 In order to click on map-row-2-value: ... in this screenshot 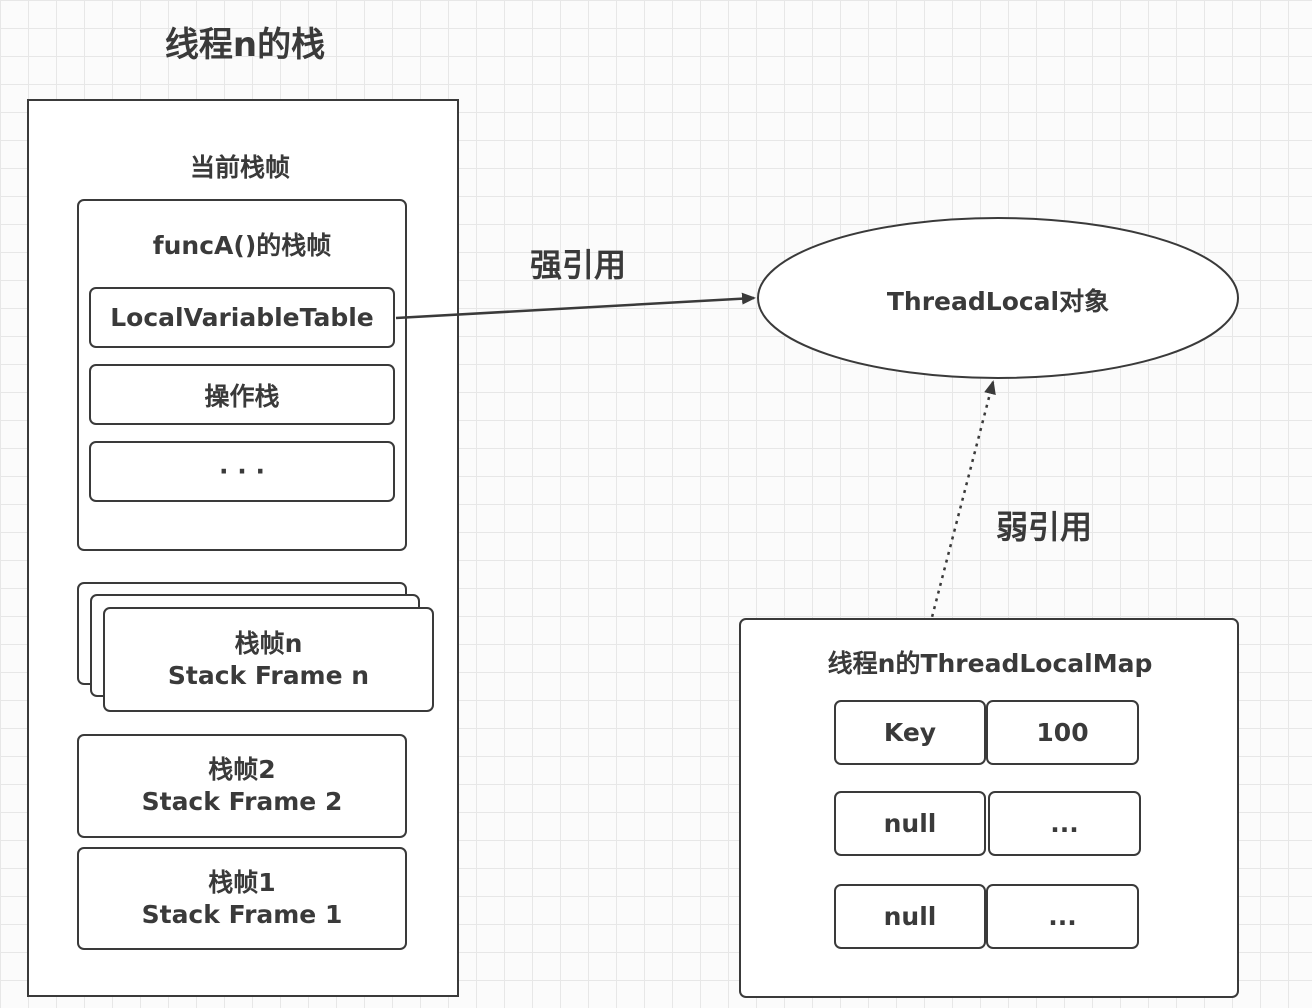, I will do `click(1064, 823)`.